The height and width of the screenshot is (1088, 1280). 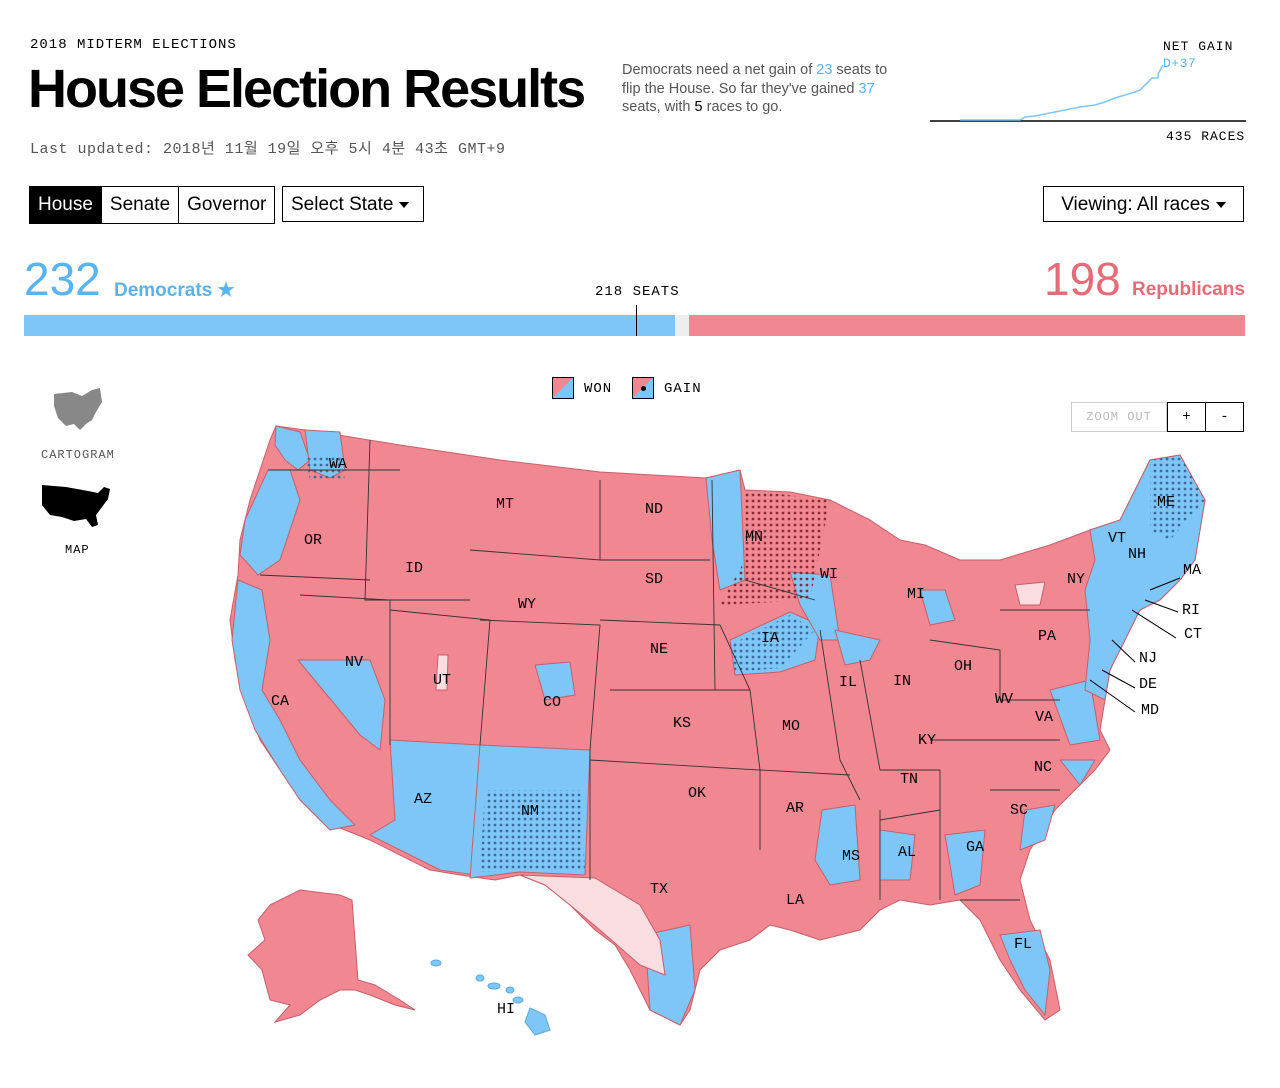 I want to click on state-label-mo: MO, so click(x=791, y=726).